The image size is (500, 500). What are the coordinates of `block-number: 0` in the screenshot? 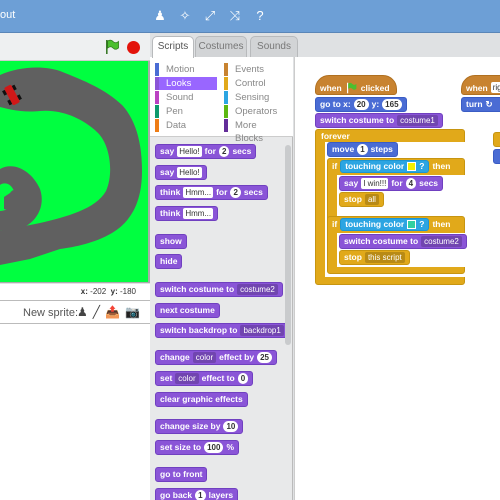 It's located at (243, 378).